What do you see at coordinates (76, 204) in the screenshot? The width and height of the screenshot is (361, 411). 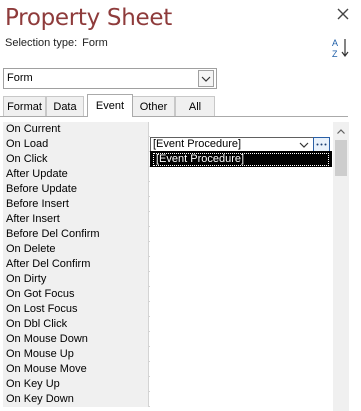 I see `property-name: Before Insert` at bounding box center [76, 204].